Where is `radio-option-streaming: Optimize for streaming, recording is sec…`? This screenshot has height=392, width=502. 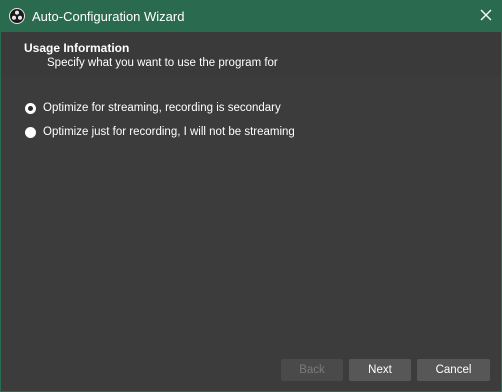
radio-option-streaming: Optimize for streaming, recording is sec… is located at coordinates (153, 108).